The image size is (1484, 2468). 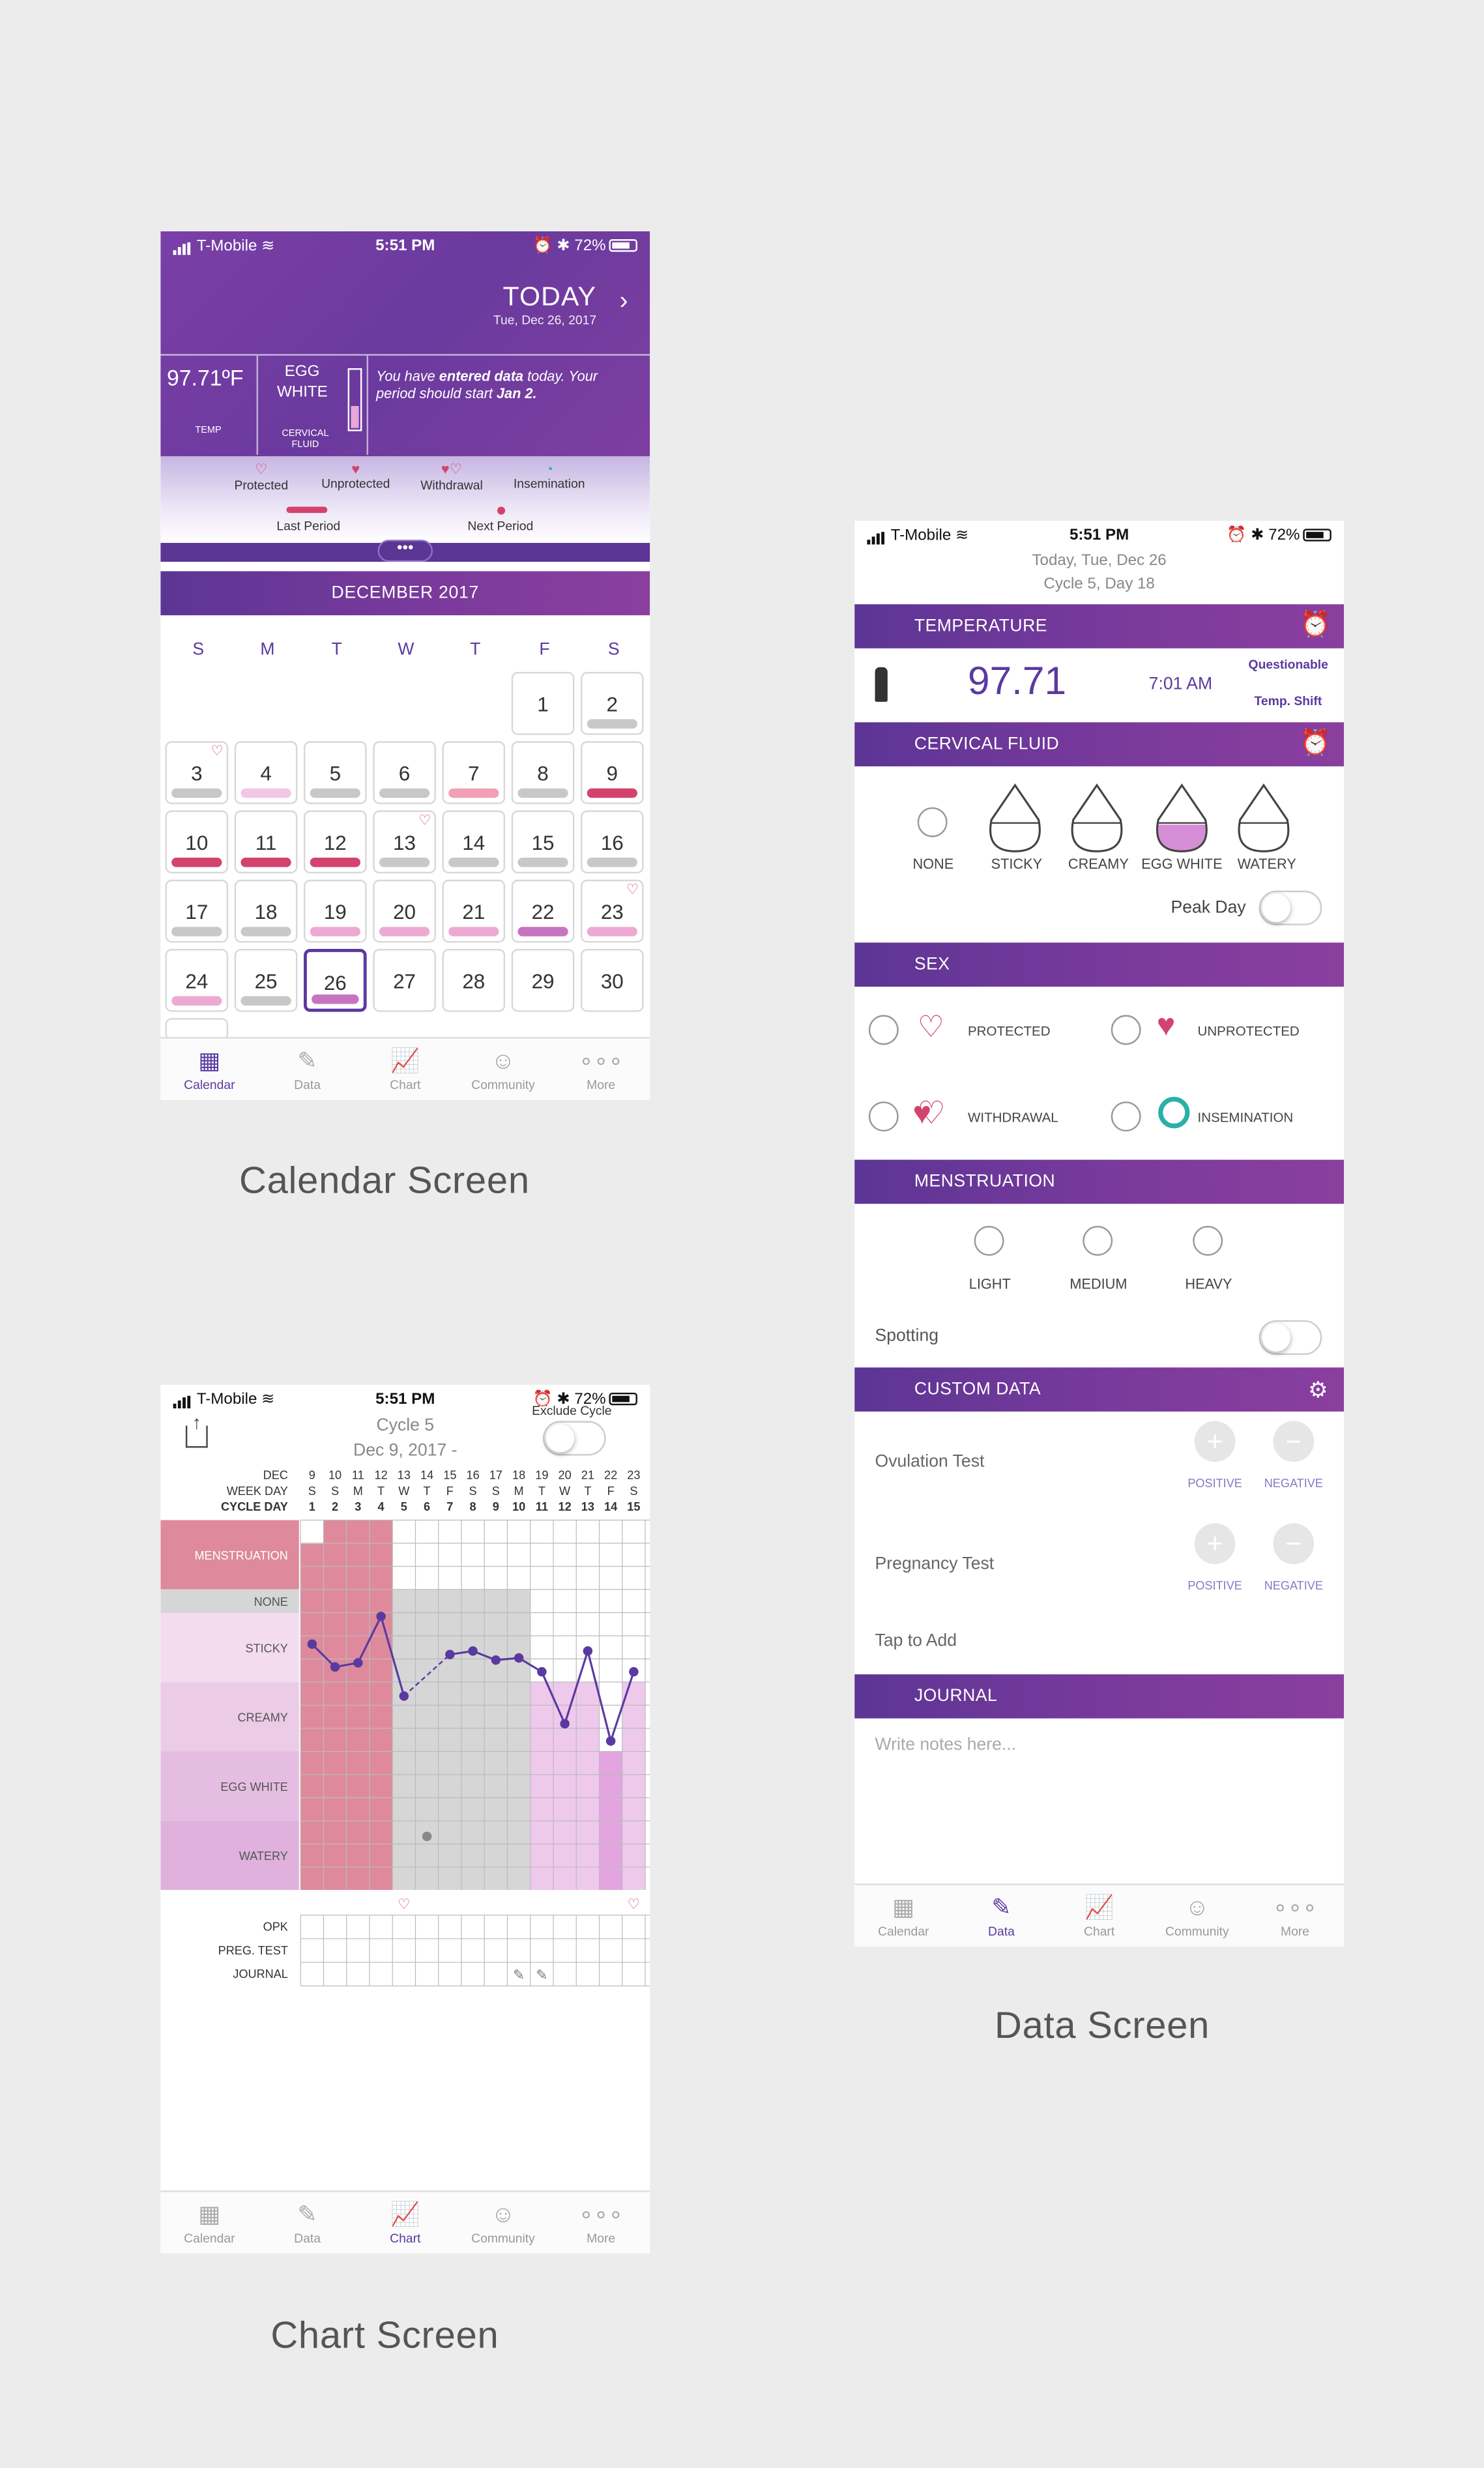 What do you see at coordinates (1264, 818) in the screenshot?
I see `fluid-drop-watery` at bounding box center [1264, 818].